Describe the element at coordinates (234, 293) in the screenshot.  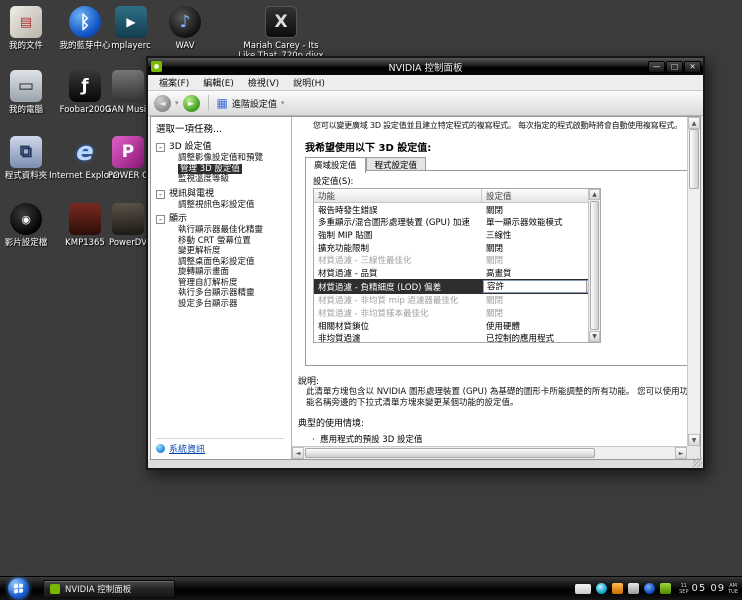
I see `task-item-multi-display-wizard: 執行多台顯示器精靈` at that location.